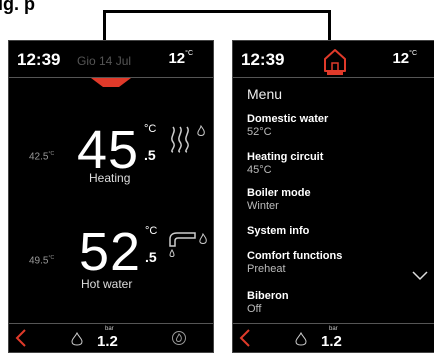 This screenshot has height=354, width=434. I want to click on menu-item-comfort-functions: Comfort functions Preheat, so click(294, 262).